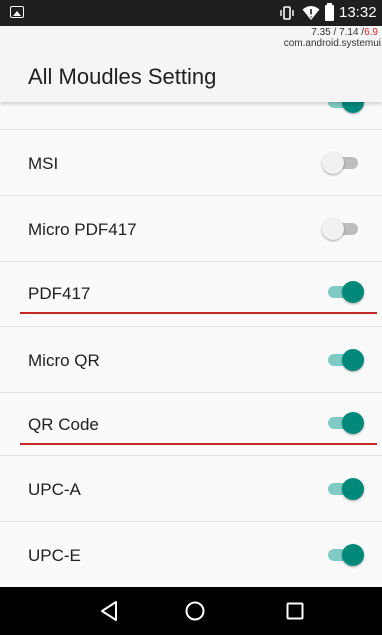 The image size is (382, 635). What do you see at coordinates (311, 13) in the screenshot?
I see `wifi-icon` at bounding box center [311, 13].